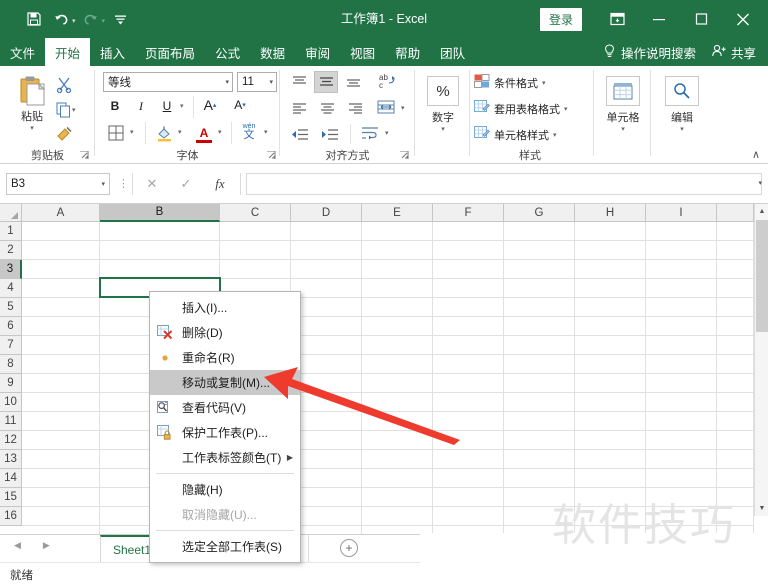 This screenshot has width=768, height=585. What do you see at coordinates (249, 132) in the screenshot?
I see `phonetic-guide-button: wén 文` at bounding box center [249, 132].